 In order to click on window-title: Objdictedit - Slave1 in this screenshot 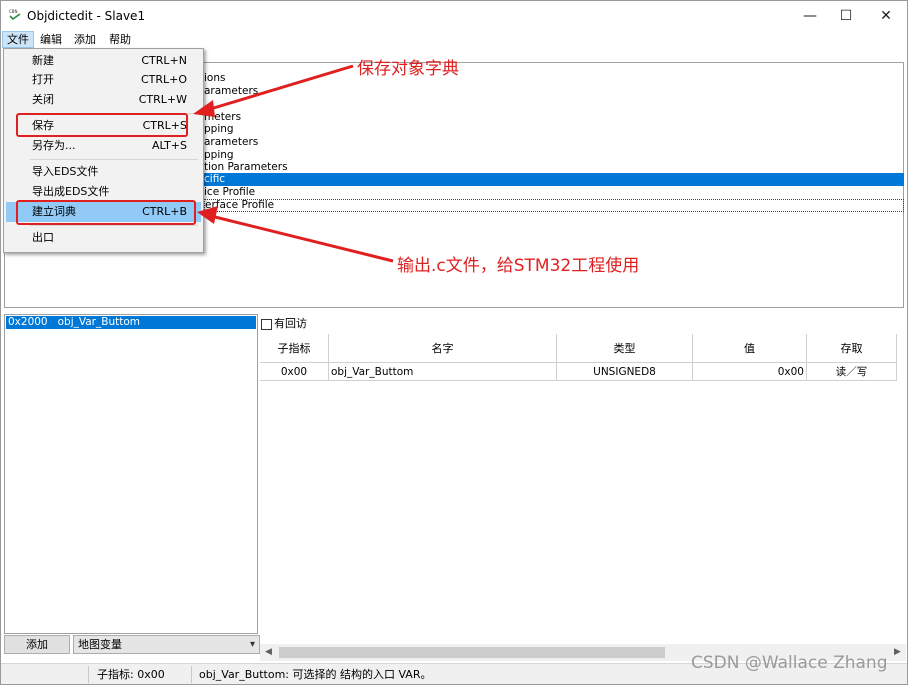, I will do `click(86, 16)`.